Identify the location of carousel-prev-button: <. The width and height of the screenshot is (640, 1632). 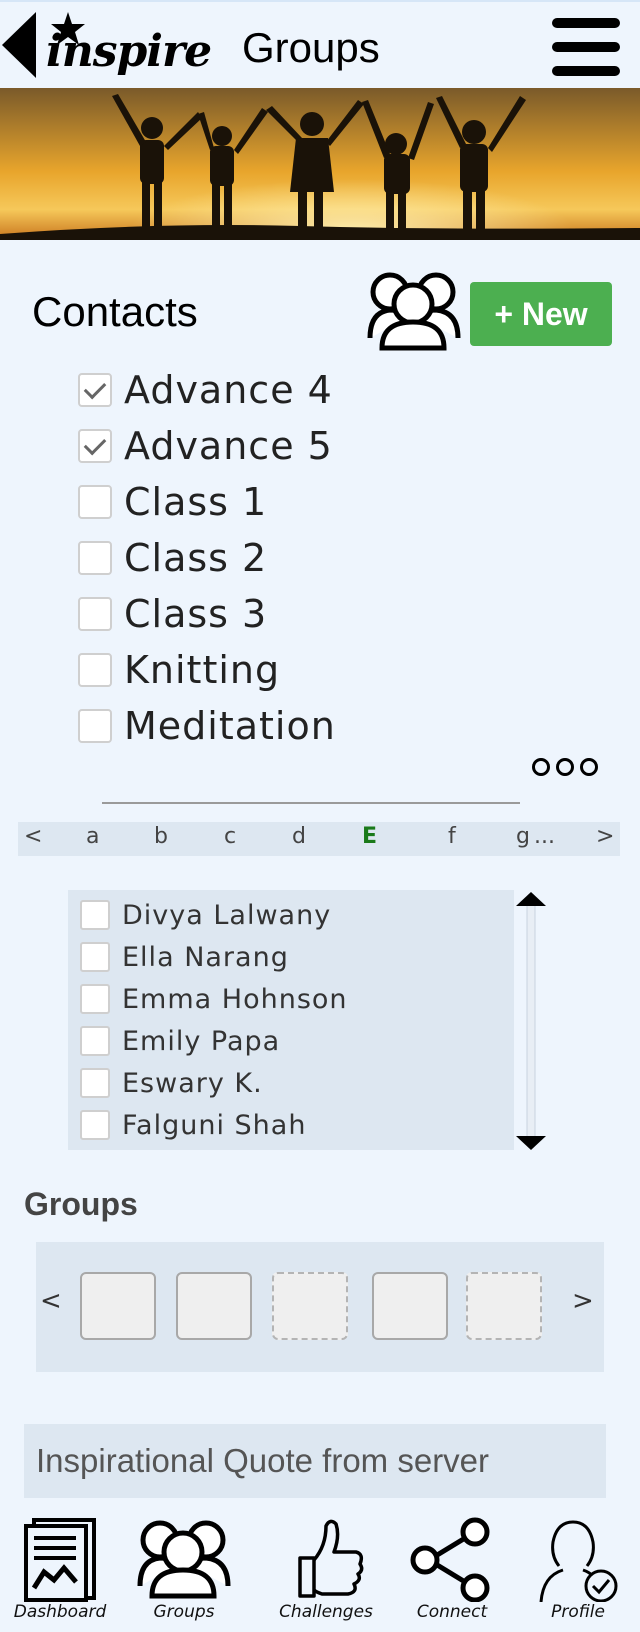
(51, 1301).